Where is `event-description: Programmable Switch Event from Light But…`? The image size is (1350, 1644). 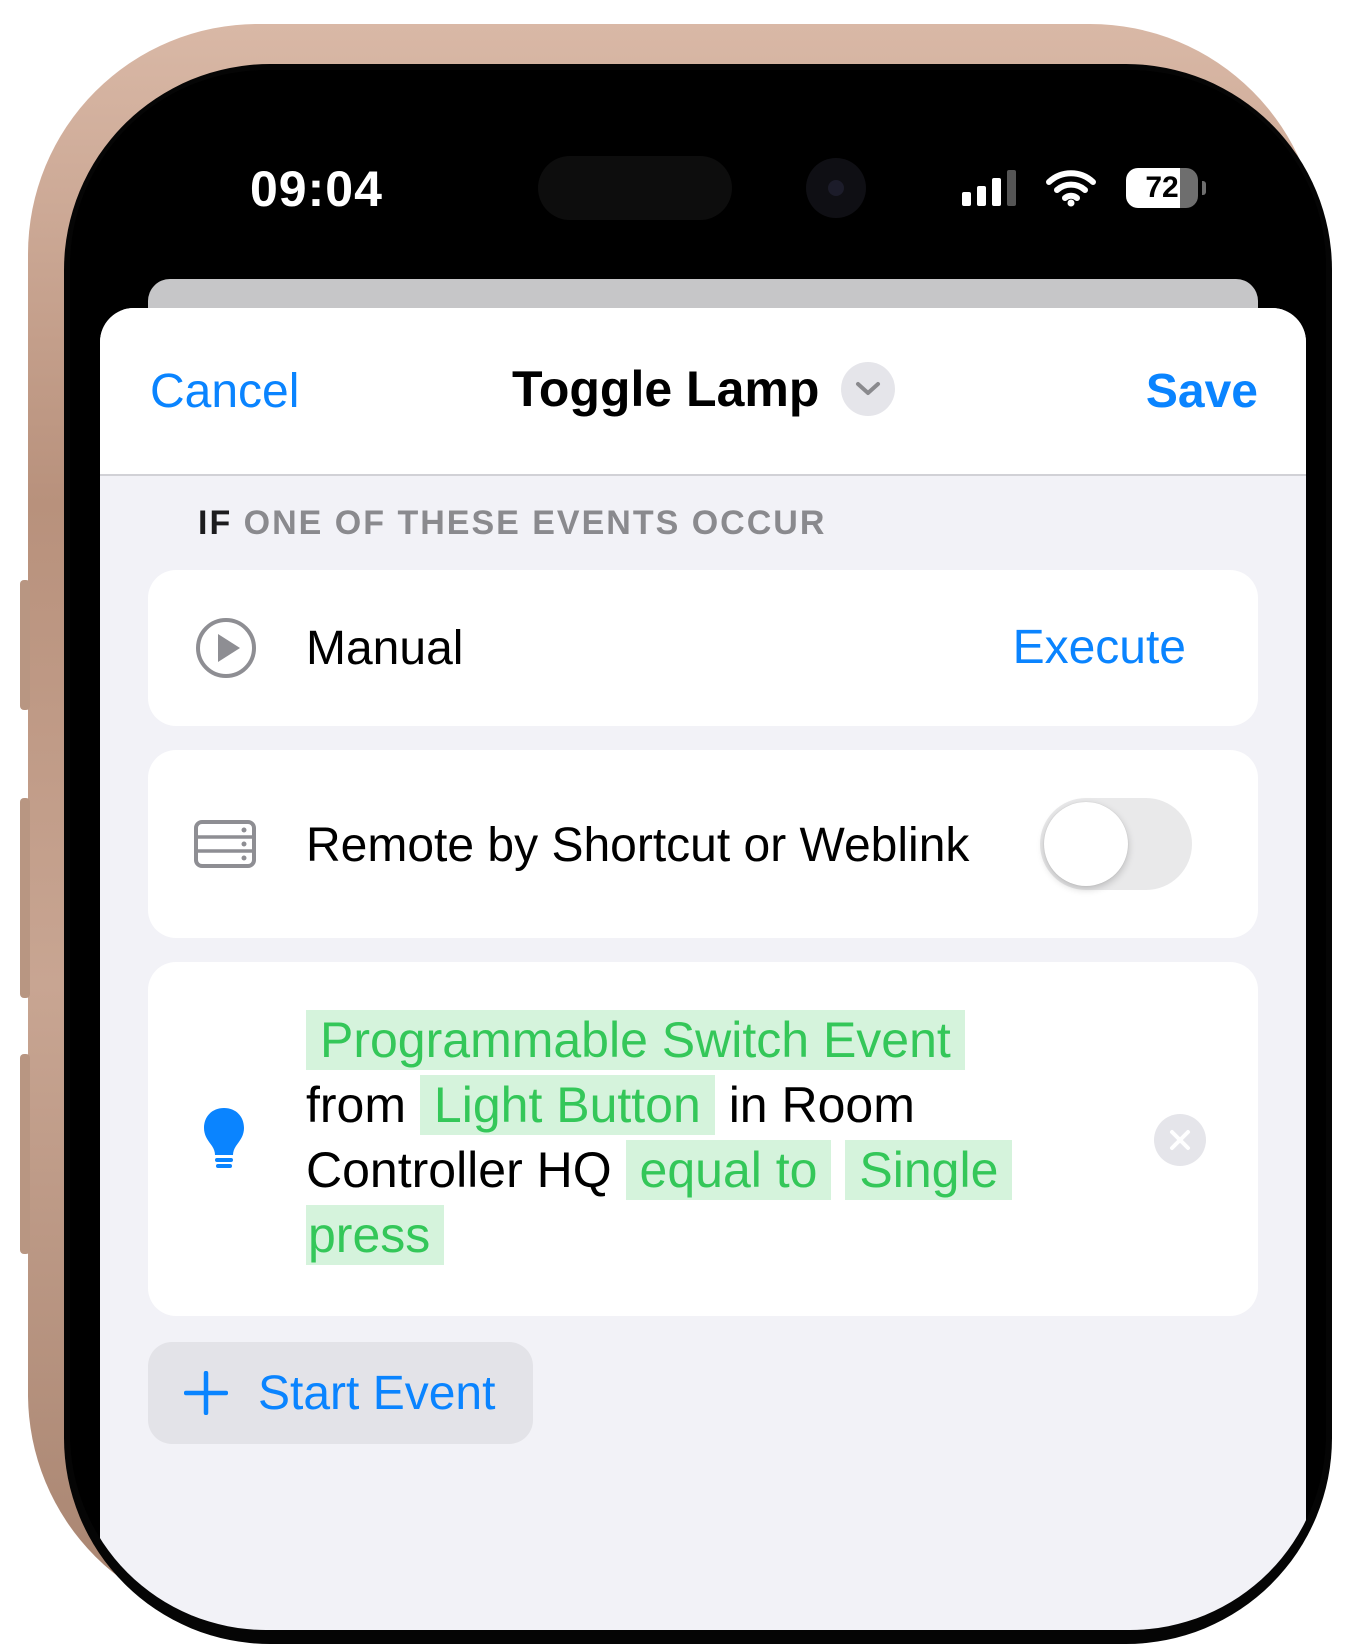 event-description: Programmable Switch Event from Light But… is located at coordinates (686, 1138).